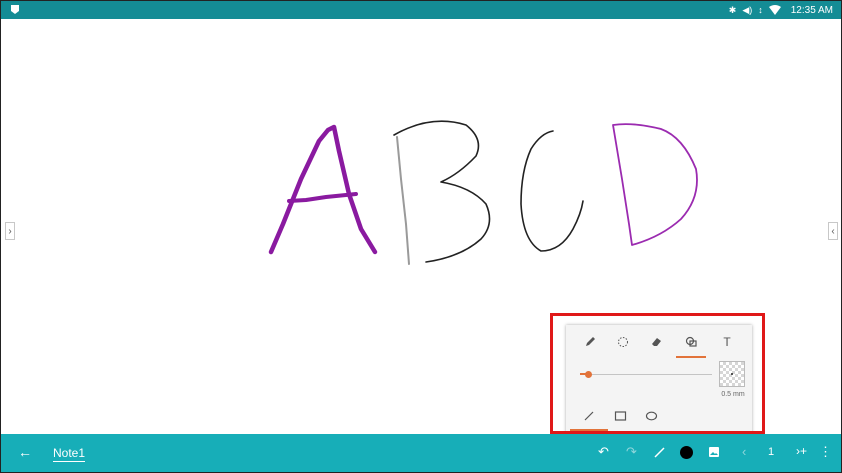  What do you see at coordinates (714, 452) in the screenshot?
I see `image-insert-icon` at bounding box center [714, 452].